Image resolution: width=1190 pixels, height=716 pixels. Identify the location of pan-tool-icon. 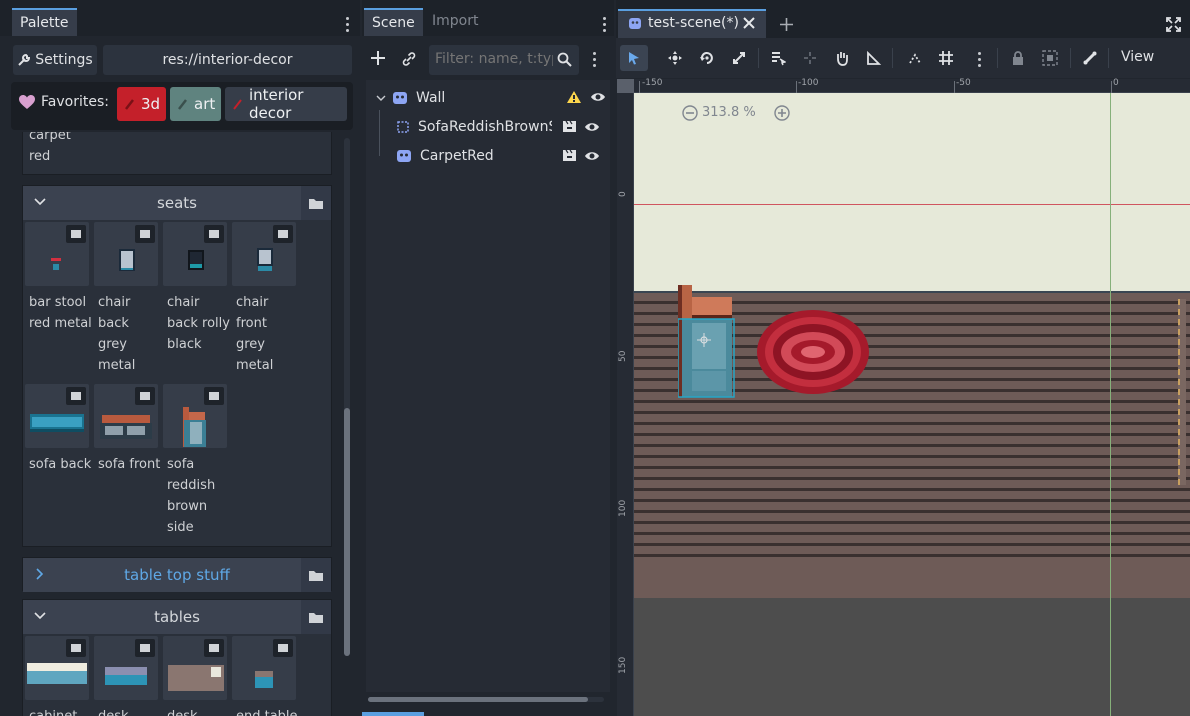
(842, 58).